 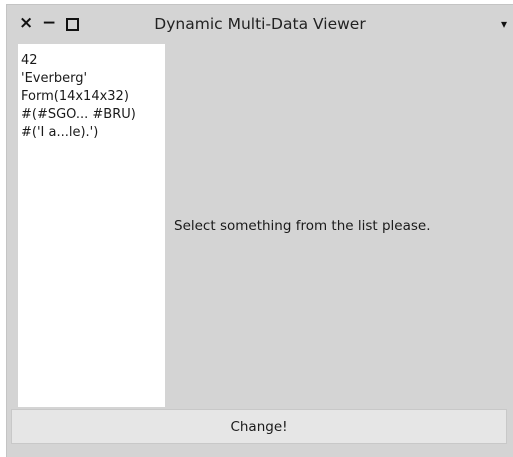 What do you see at coordinates (259, 426) in the screenshot?
I see `change-button: Change!` at bounding box center [259, 426].